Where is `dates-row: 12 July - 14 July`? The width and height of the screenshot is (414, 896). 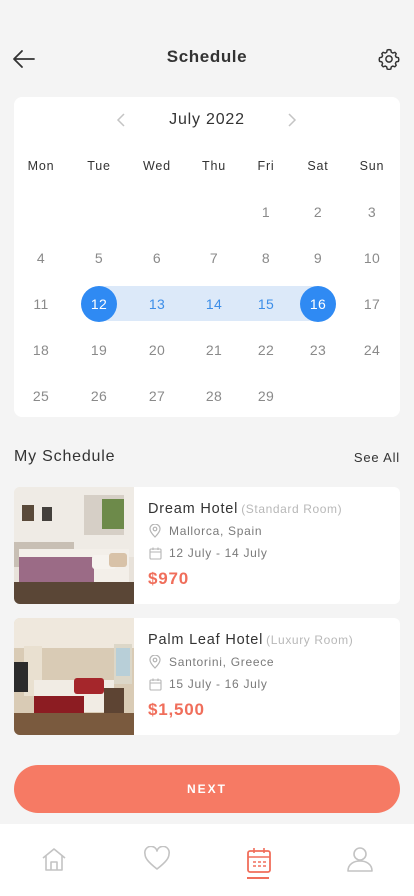 dates-row: 12 July - 14 July is located at coordinates (208, 553).